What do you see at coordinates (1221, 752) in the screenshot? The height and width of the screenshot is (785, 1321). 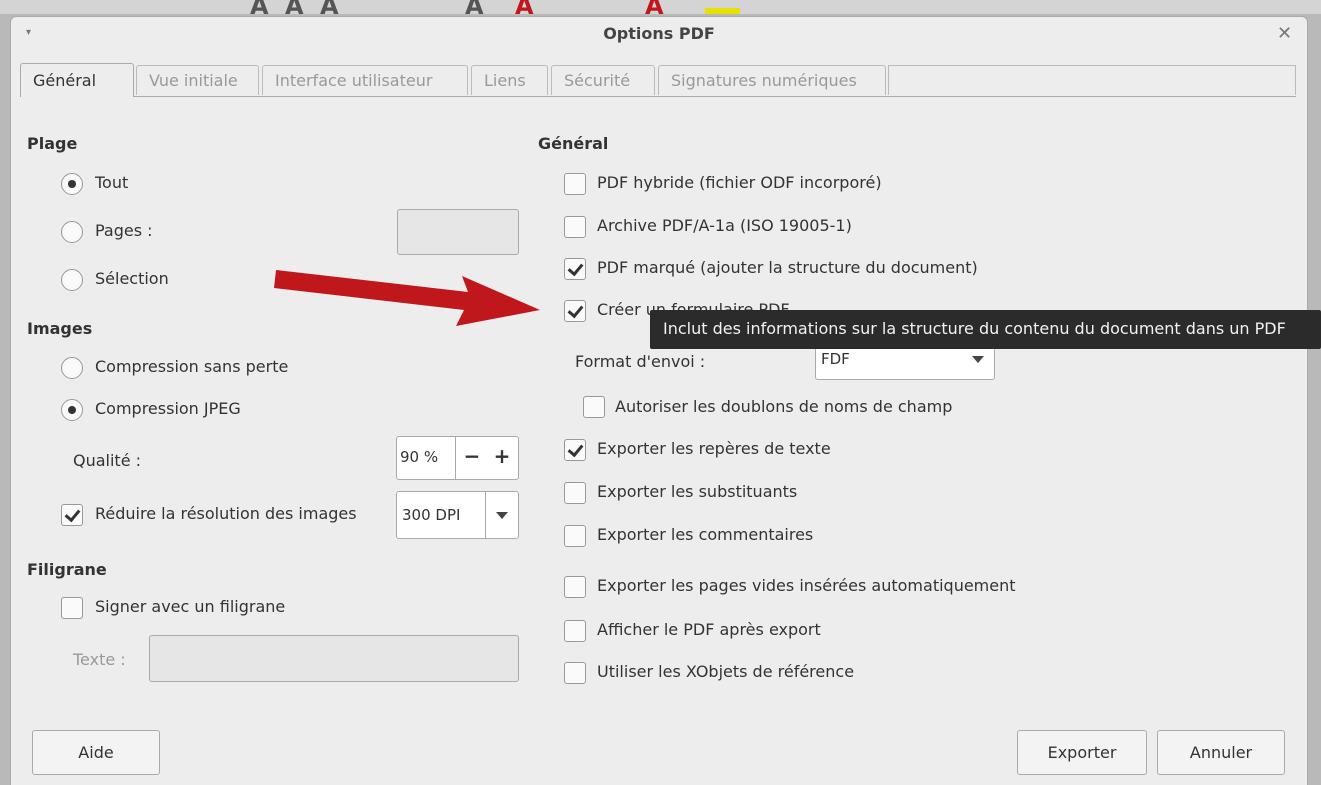 I see `cancel-button: Annuler` at bounding box center [1221, 752].